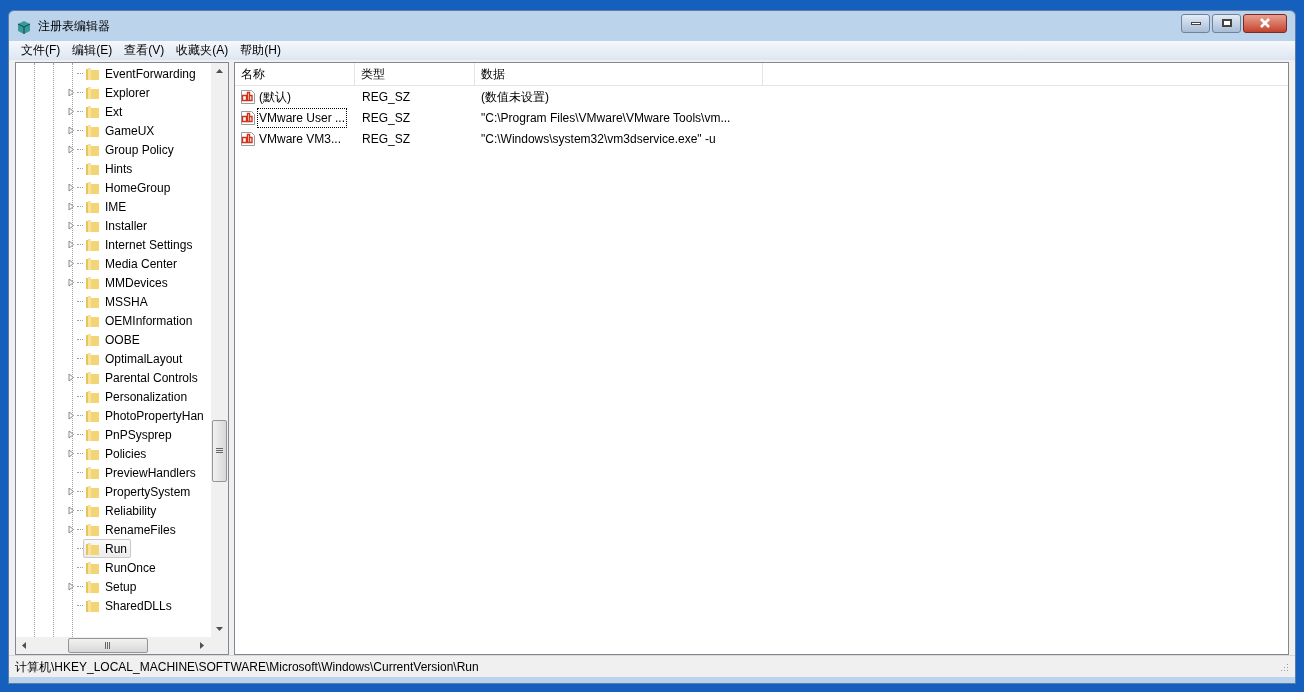  Describe the element at coordinates (118, 92) in the screenshot. I see `tree-item: Explorer` at that location.